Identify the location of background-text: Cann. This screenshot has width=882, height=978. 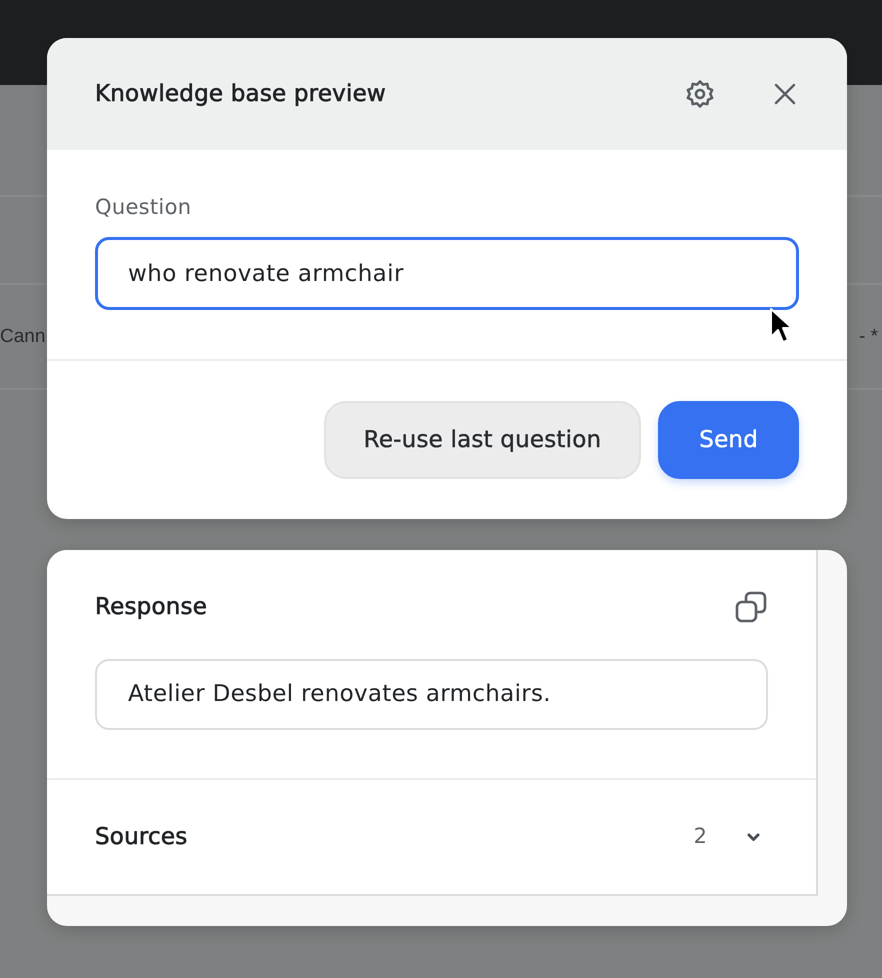
(23, 336).